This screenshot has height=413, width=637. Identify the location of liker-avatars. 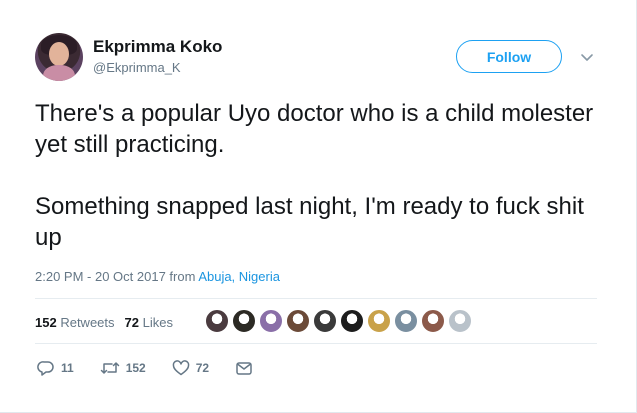
(340, 321).